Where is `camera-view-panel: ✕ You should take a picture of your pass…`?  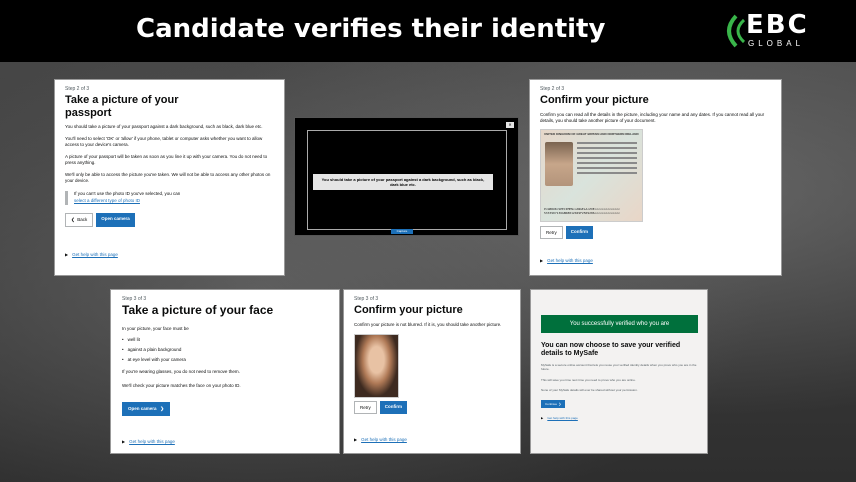
camera-view-panel: ✕ You should take a picture of your pass… is located at coordinates (406, 176).